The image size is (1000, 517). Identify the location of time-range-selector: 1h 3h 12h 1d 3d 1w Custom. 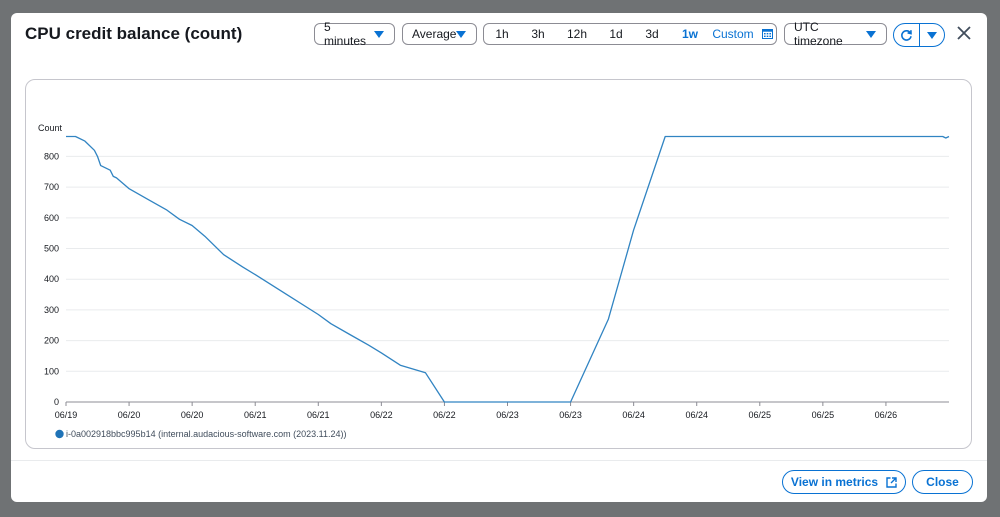
(630, 34).